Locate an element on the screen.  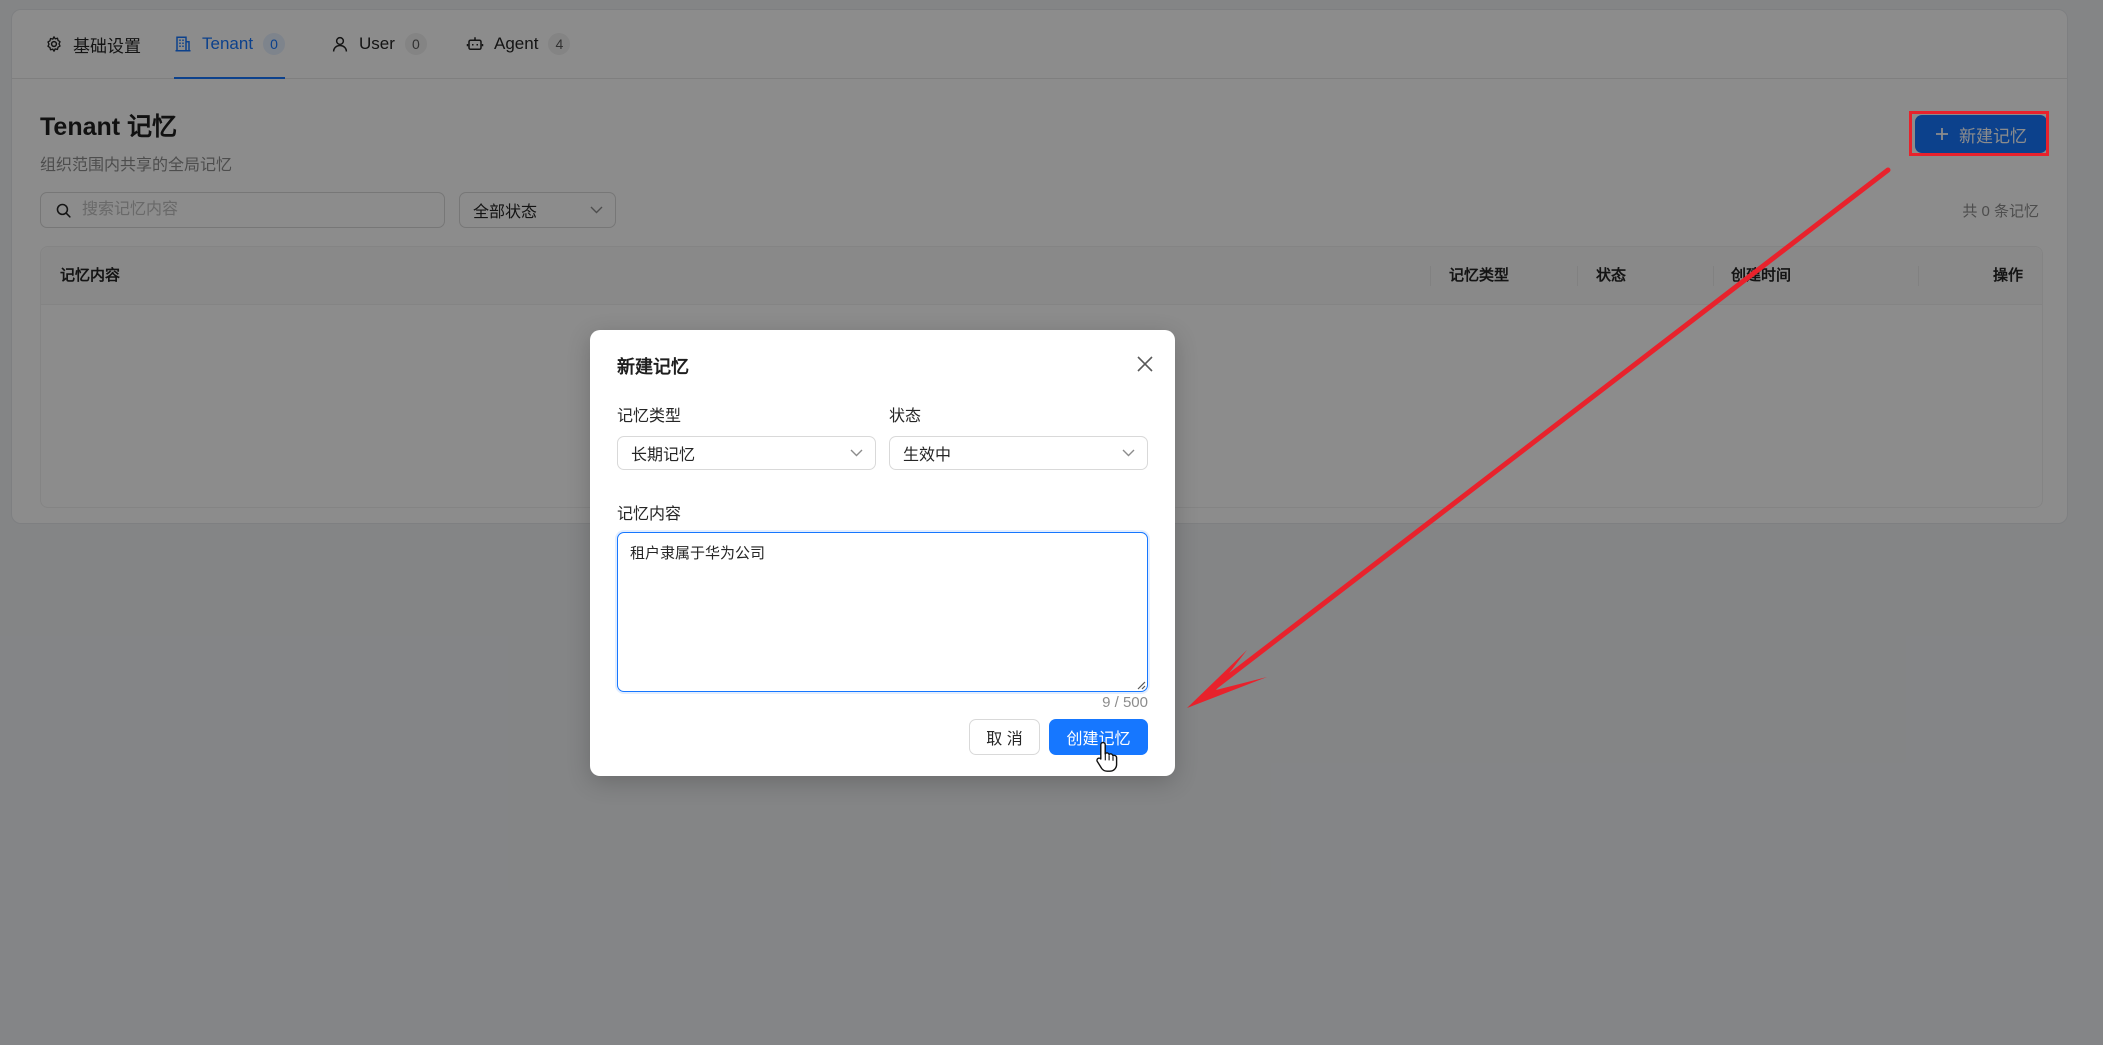
memory-content-textarea: 租户隶属于华为公司 is located at coordinates (882, 612).